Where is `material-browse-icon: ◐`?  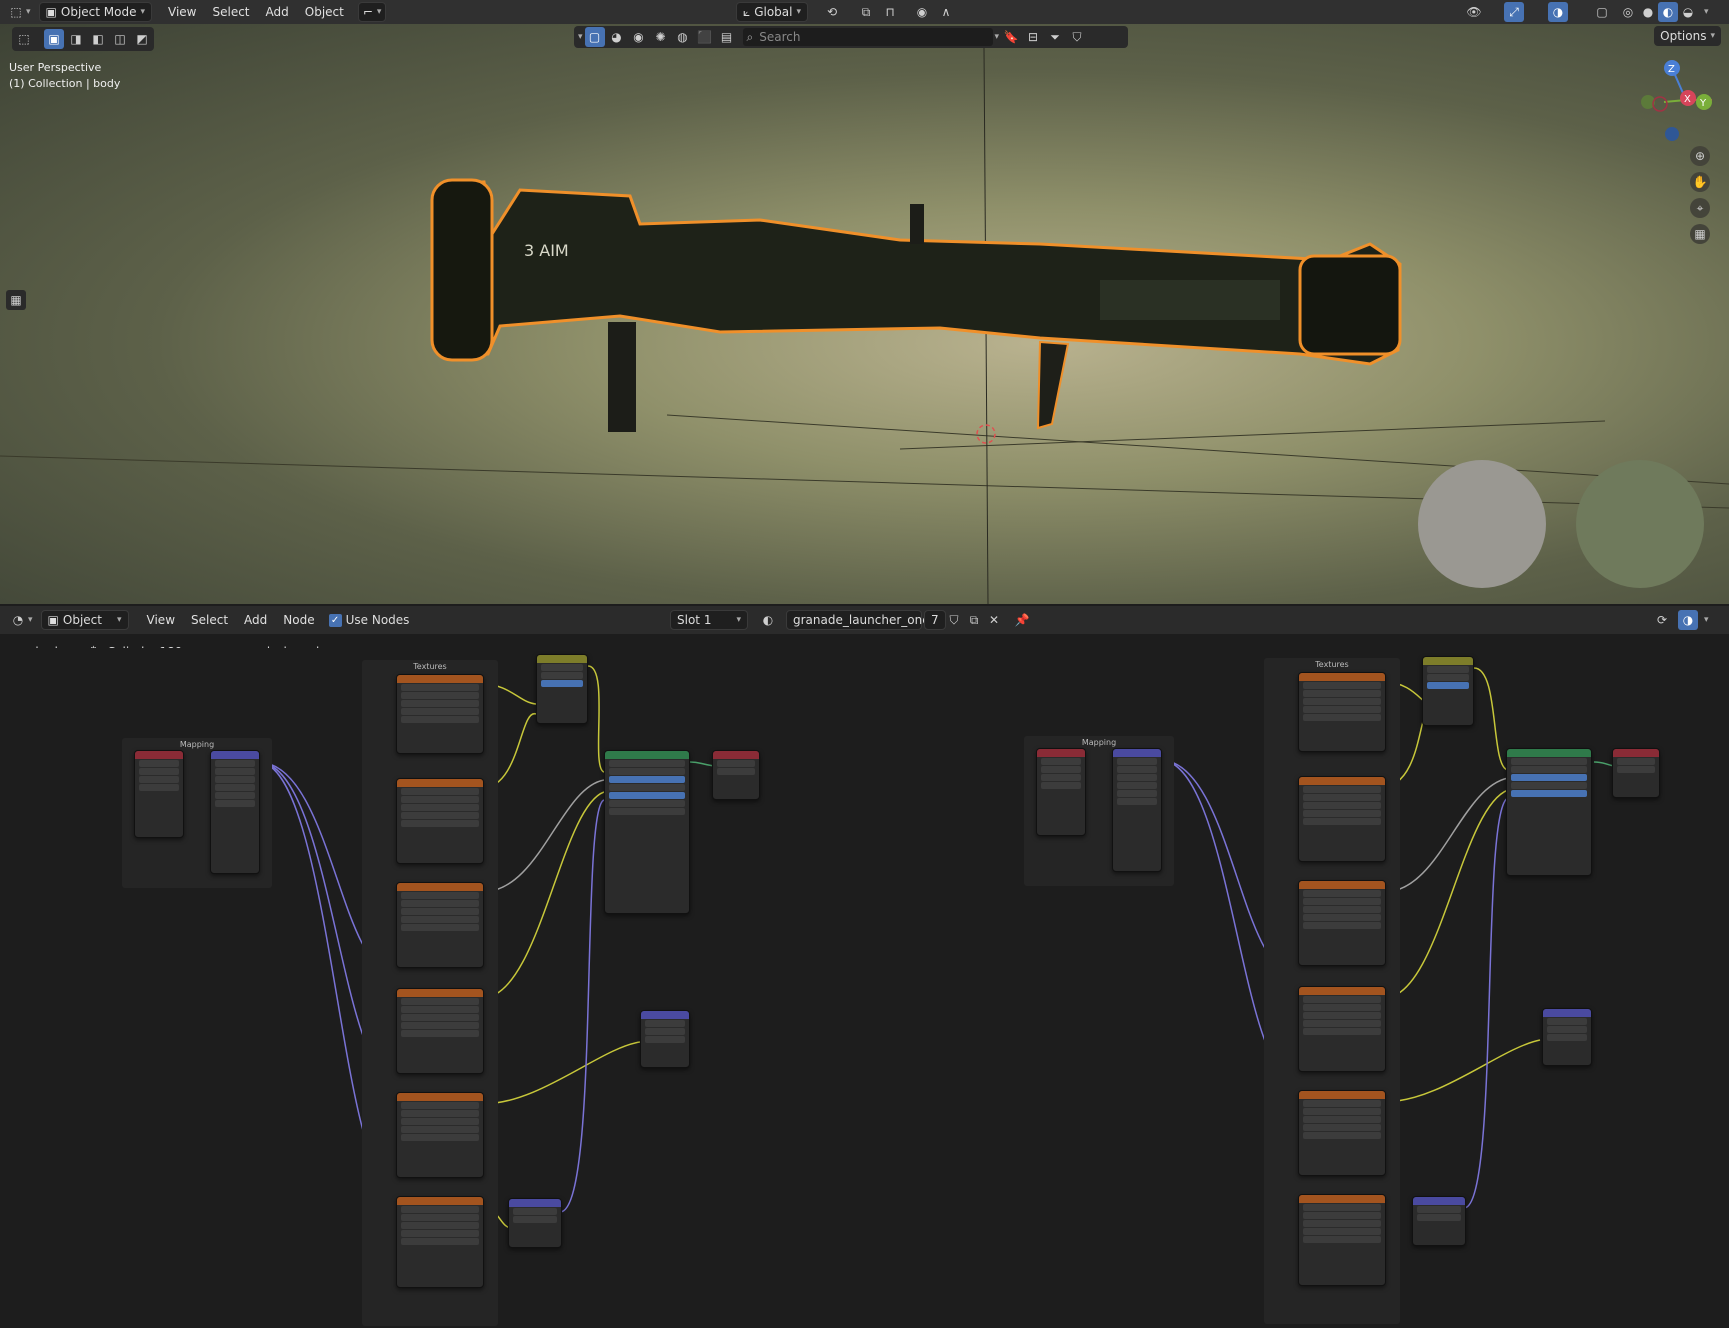
material-browse-icon: ◐ is located at coordinates (768, 620).